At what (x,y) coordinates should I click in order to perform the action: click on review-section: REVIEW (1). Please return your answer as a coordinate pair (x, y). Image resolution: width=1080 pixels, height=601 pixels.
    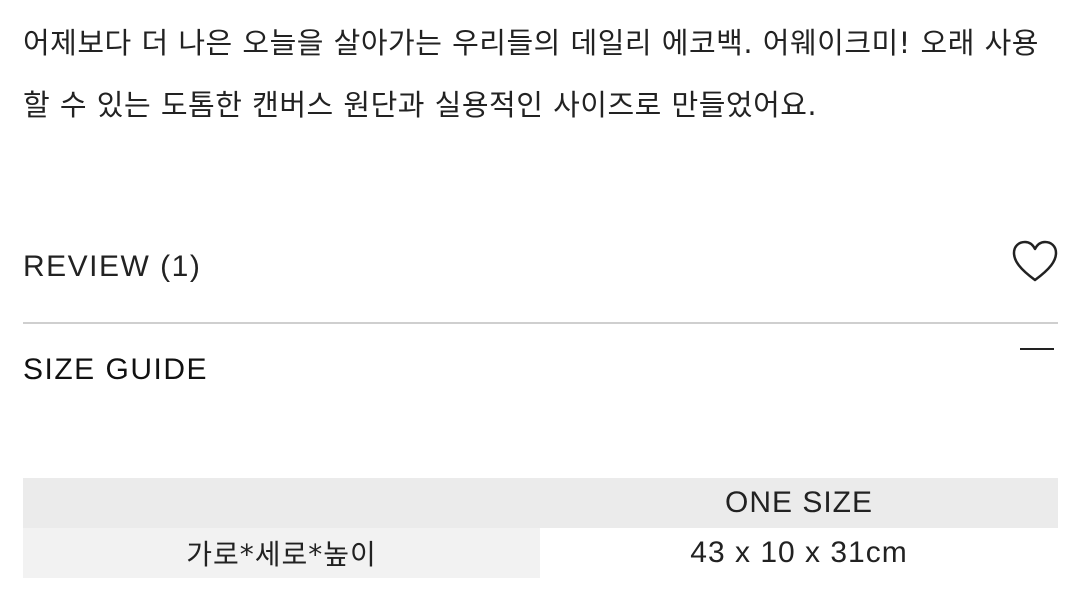
    Looking at the image, I should click on (540, 270).